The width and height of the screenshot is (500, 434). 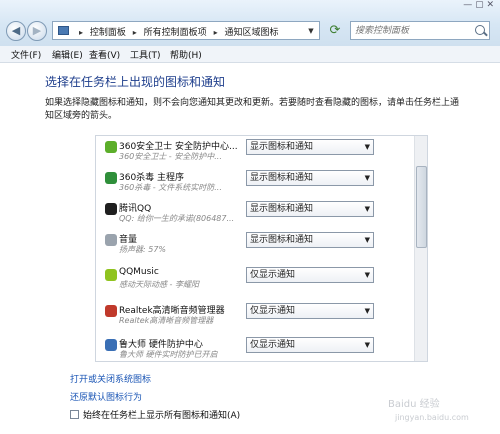 I want to click on always-show-label: 始终在任务栏上显示所有图标和通知(A), so click(x=162, y=416).